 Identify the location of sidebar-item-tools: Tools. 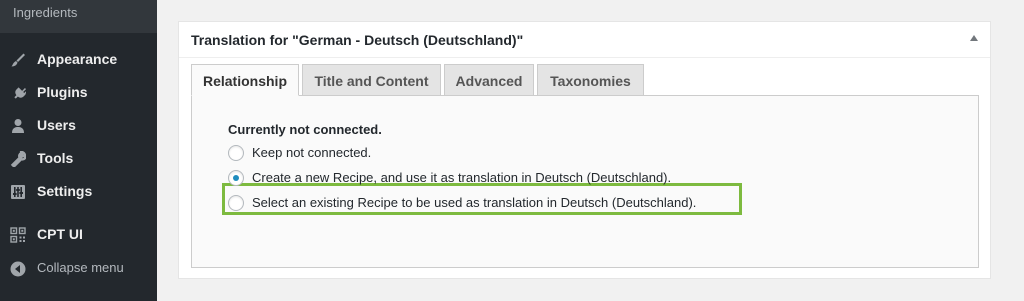
(78, 159).